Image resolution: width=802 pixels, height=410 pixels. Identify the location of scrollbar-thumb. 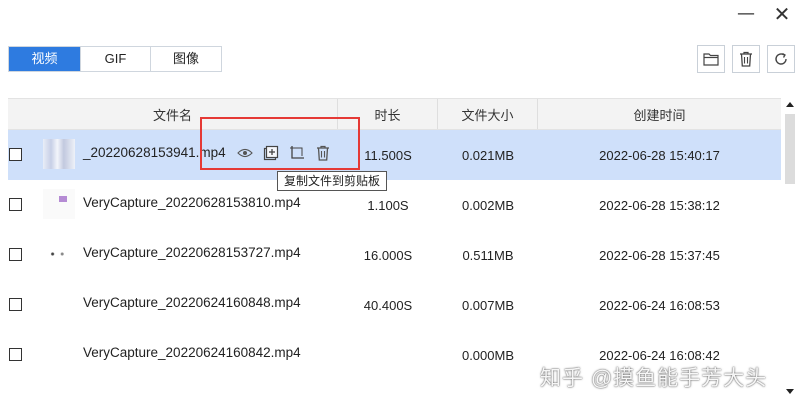
(790, 149).